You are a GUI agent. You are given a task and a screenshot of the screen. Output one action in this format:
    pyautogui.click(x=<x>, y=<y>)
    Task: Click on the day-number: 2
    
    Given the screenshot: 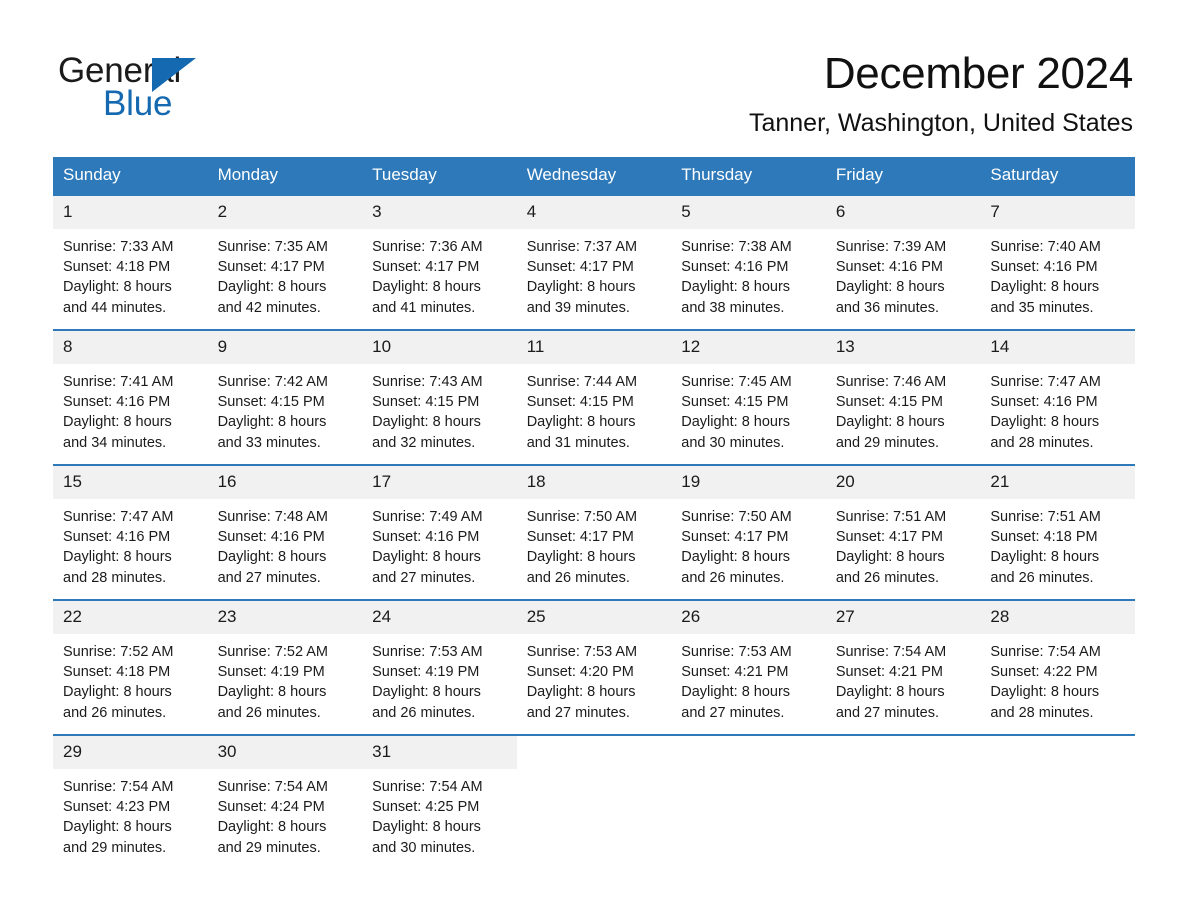 What is the action you would take?
    pyautogui.click(x=285, y=212)
    